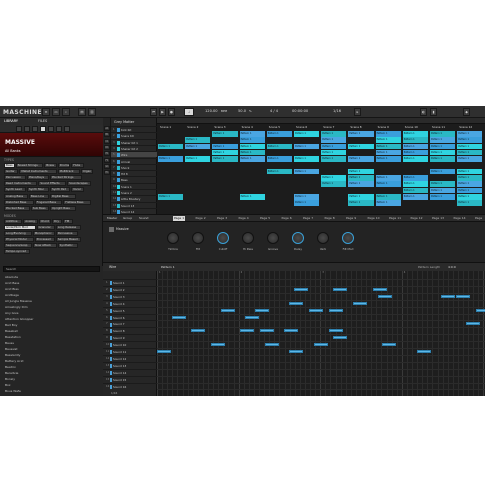 Image resolution: width=485 pixels, height=485 pixels. Describe the element at coordinates (11, 171) in the screenshot. I see `tag-item: Guitar` at that location.